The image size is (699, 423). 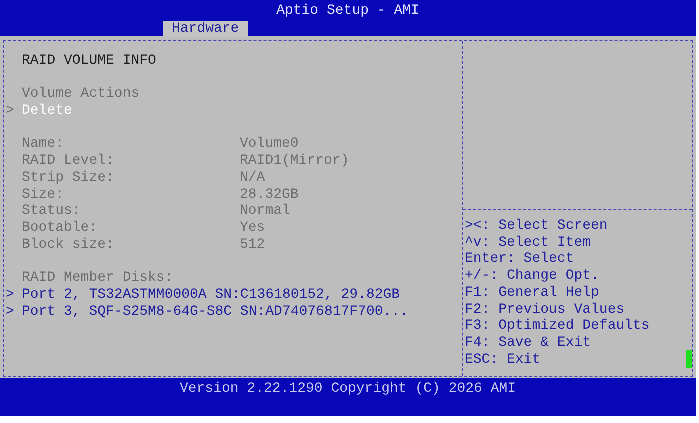 I want to click on field-label: Name:, so click(x=43, y=144).